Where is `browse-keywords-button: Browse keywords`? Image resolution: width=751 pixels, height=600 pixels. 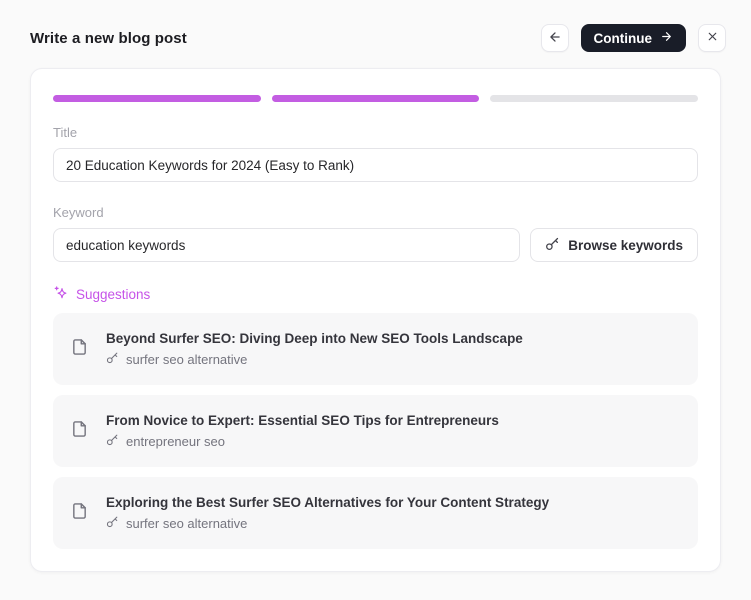
browse-keywords-button: Browse keywords is located at coordinates (614, 245).